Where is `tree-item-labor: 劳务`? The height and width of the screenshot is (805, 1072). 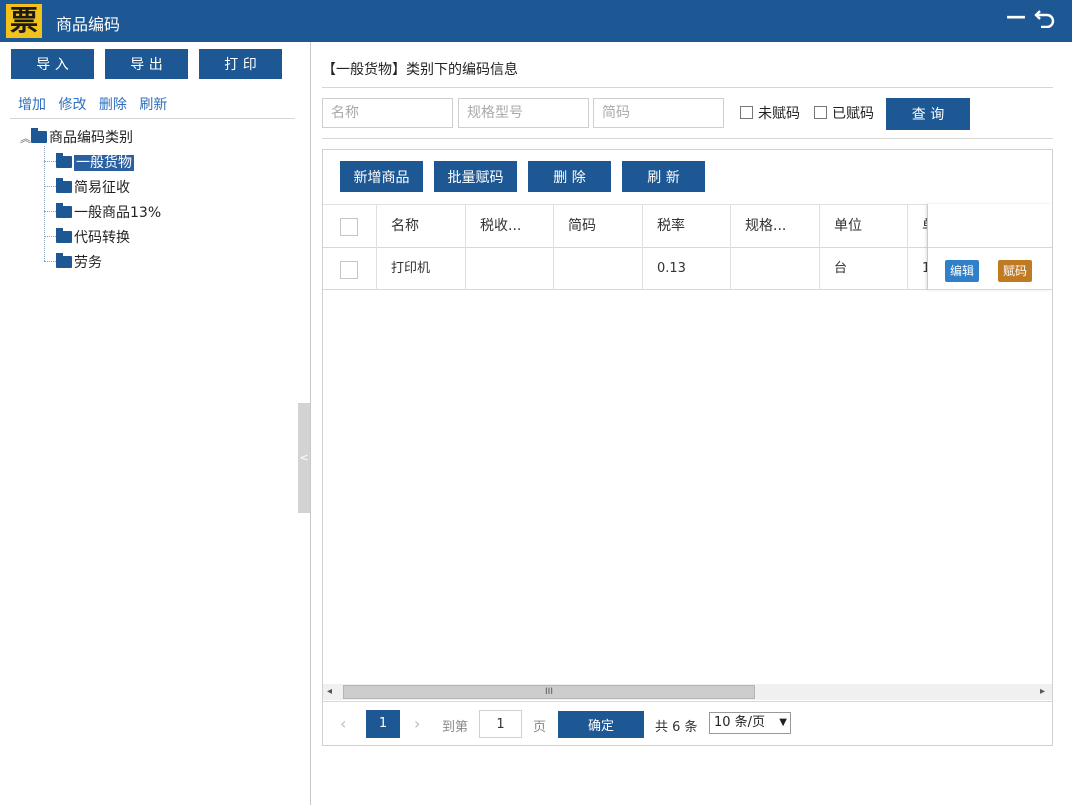
tree-item-labor: 劳务 is located at coordinates (79, 262).